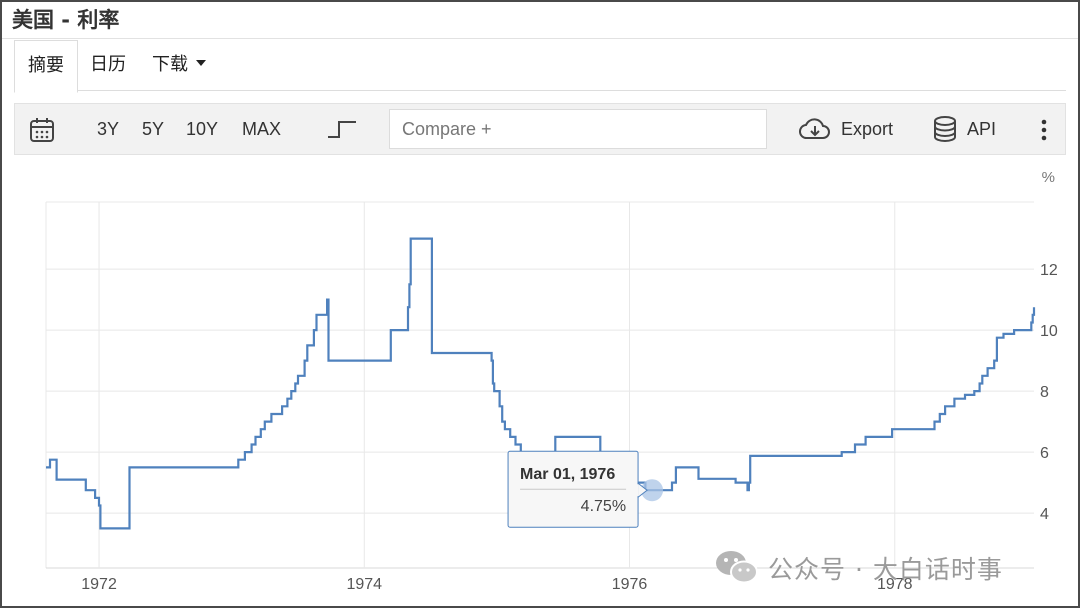 This screenshot has height=608, width=1080. Describe the element at coordinates (1044, 392) in the screenshot. I see `y-tick-label: 8` at that location.